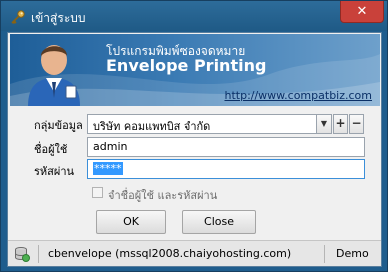 This screenshot has width=388, height=272. Describe the element at coordinates (202, 124) in the screenshot. I see `data-group-select: บริษัท คอมแพทบิส จำกัด` at that location.